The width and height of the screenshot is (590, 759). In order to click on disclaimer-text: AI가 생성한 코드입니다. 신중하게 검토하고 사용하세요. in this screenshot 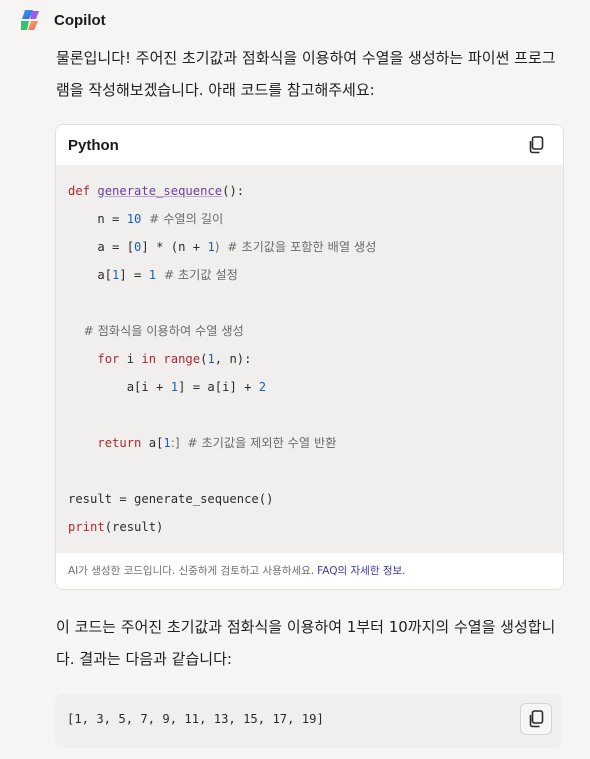, I will do `click(191, 571)`.